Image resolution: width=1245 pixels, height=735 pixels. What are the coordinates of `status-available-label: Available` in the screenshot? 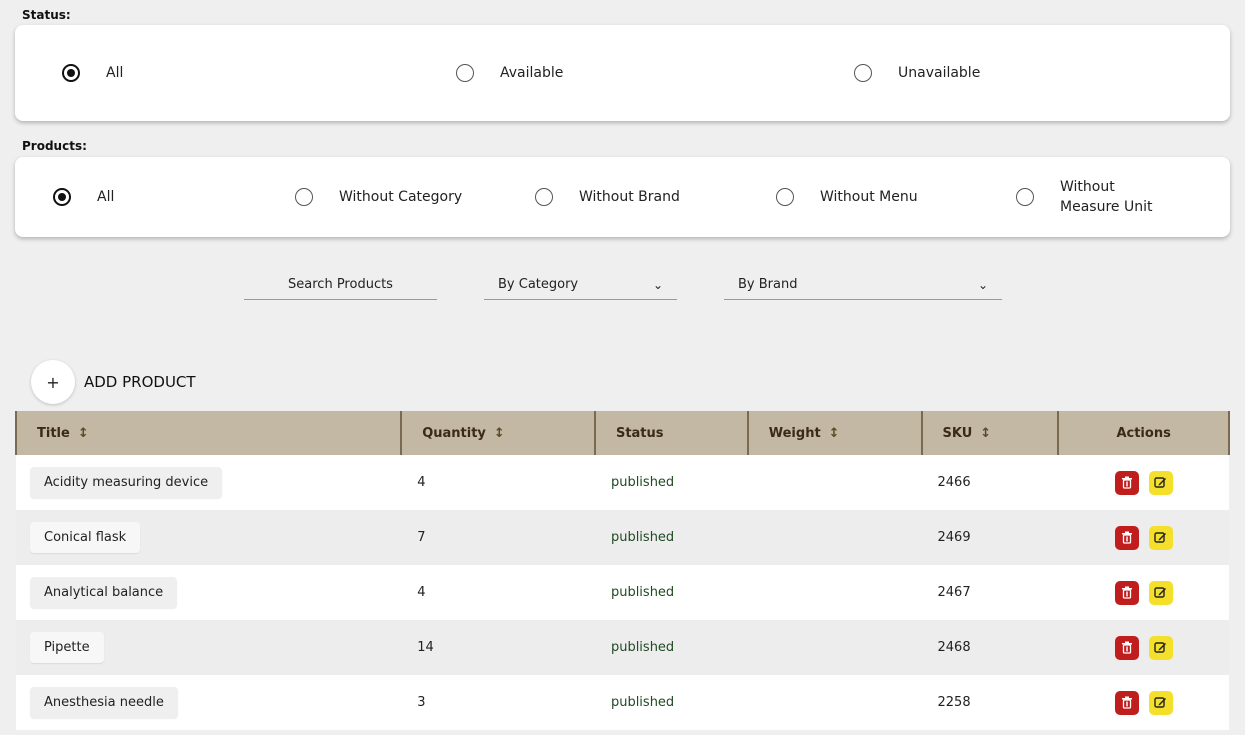 It's located at (532, 73).